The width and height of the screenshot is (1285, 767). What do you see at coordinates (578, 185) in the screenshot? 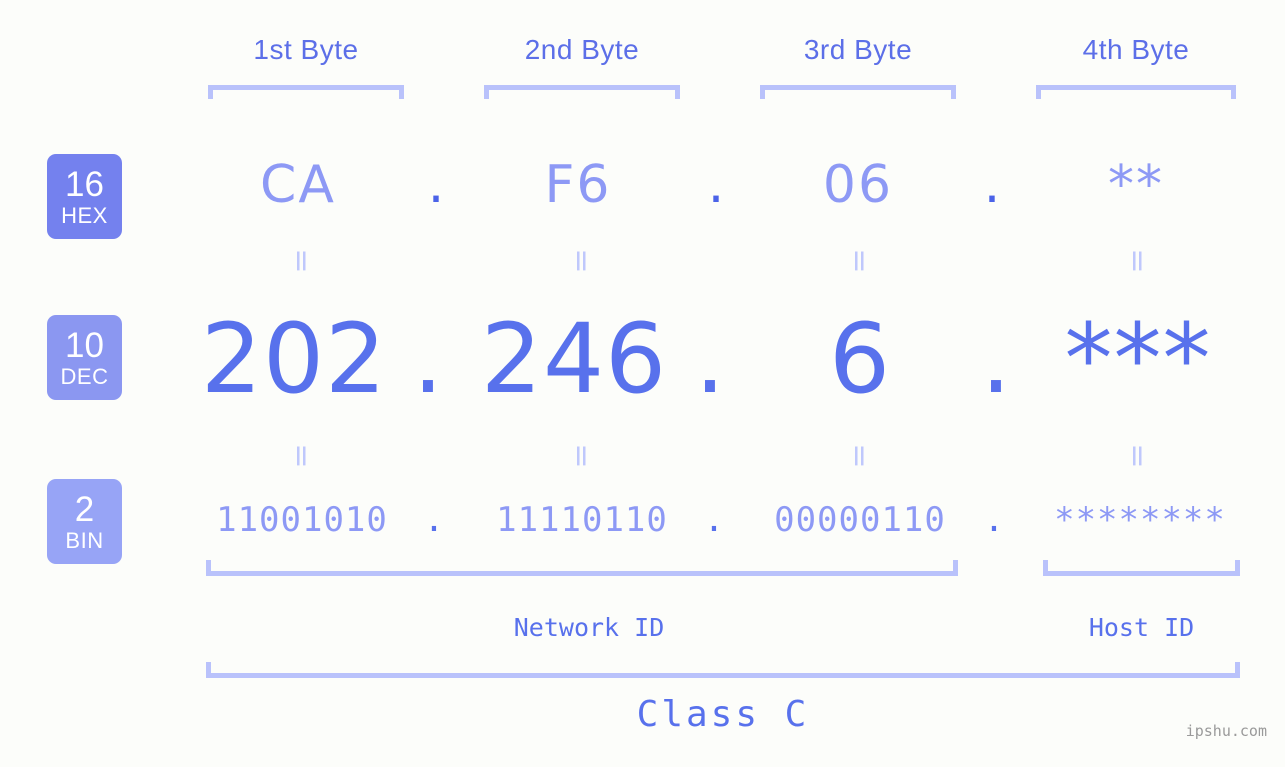
I see `hex-byte-2: F6` at bounding box center [578, 185].